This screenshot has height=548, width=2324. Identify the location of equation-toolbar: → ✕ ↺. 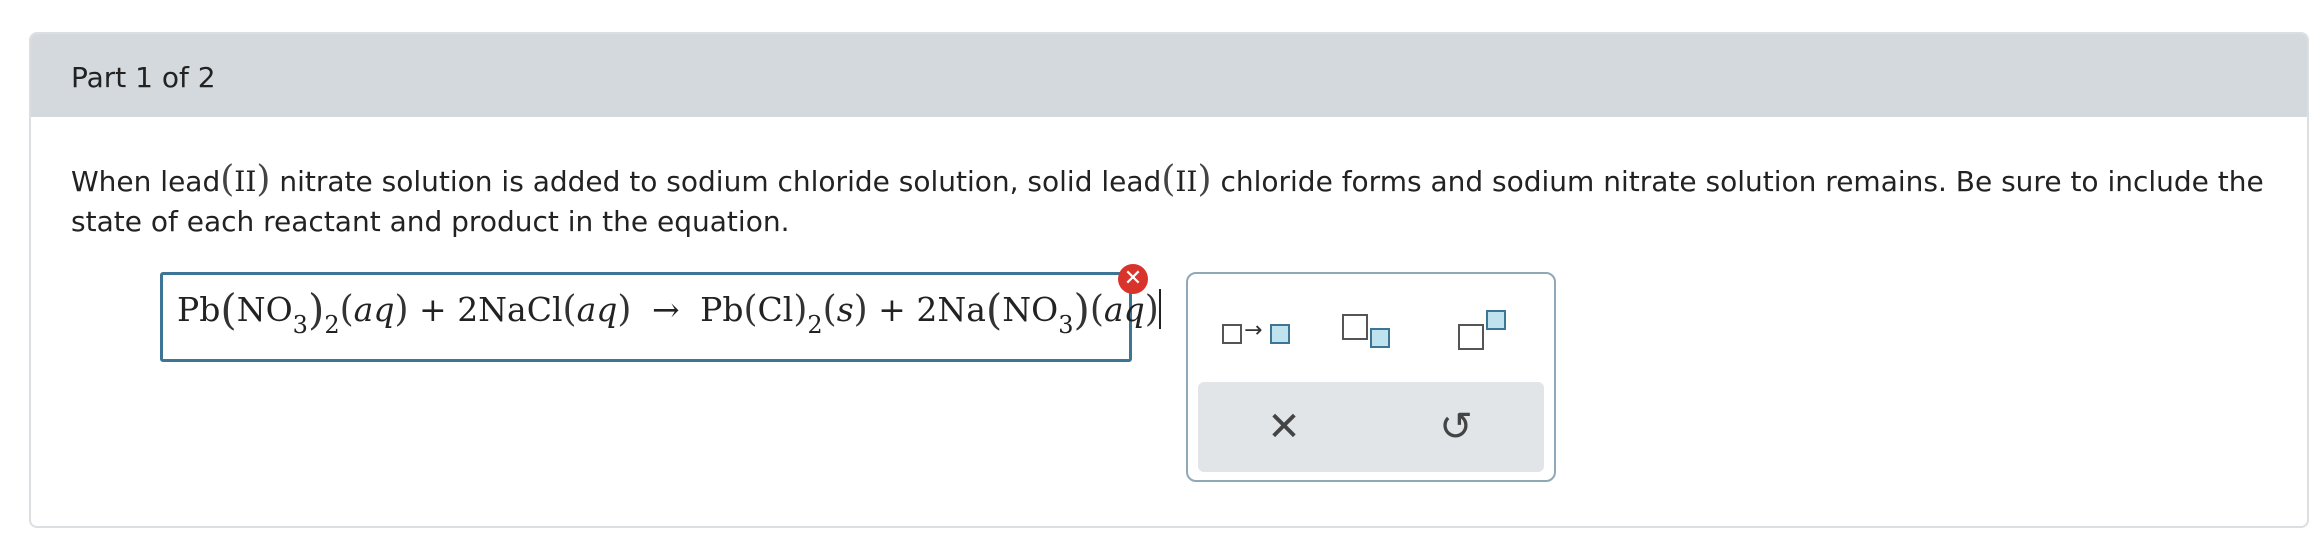
(1371, 377).